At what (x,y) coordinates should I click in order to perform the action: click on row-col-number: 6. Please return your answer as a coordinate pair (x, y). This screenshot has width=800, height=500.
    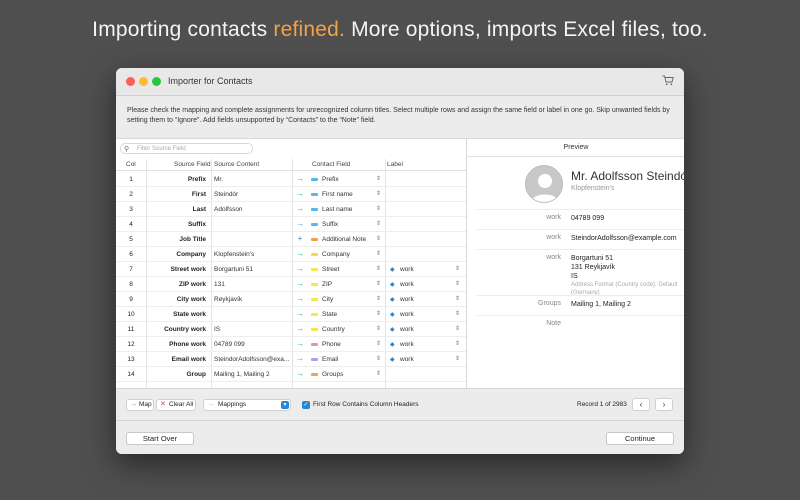
    Looking at the image, I should click on (131, 254).